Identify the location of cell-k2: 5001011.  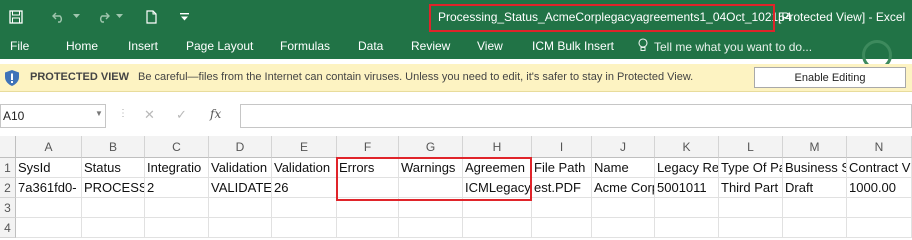
(687, 188).